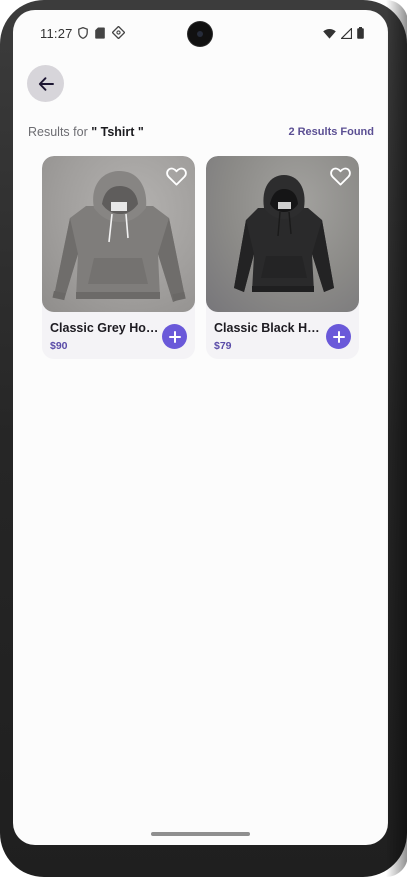  What do you see at coordinates (270, 328) in the screenshot?
I see `product-name: Classic Black Hoodie` at bounding box center [270, 328].